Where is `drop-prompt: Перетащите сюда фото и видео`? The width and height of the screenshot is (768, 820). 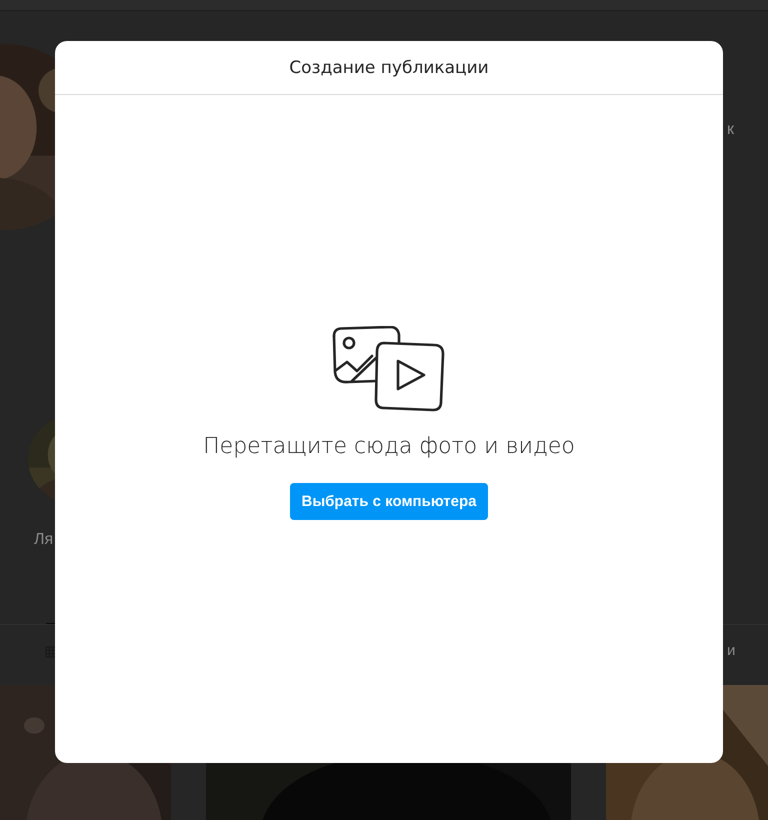
drop-prompt: Перетащите сюда фото и видео is located at coordinates (389, 446).